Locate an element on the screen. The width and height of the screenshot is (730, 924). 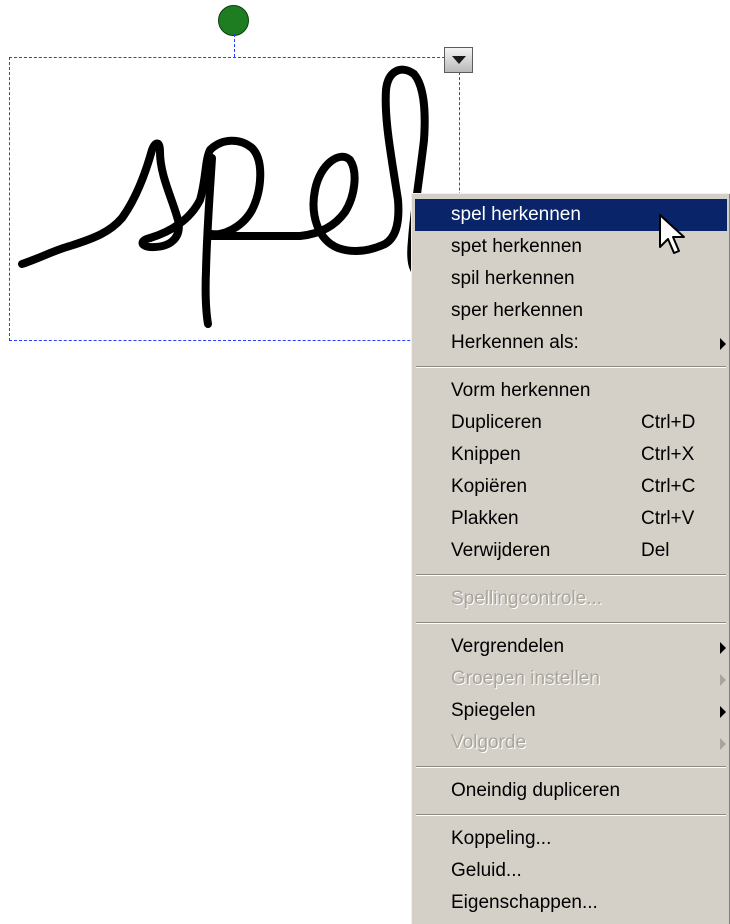
menu-item-label: Spiegelen is located at coordinates (493, 710).